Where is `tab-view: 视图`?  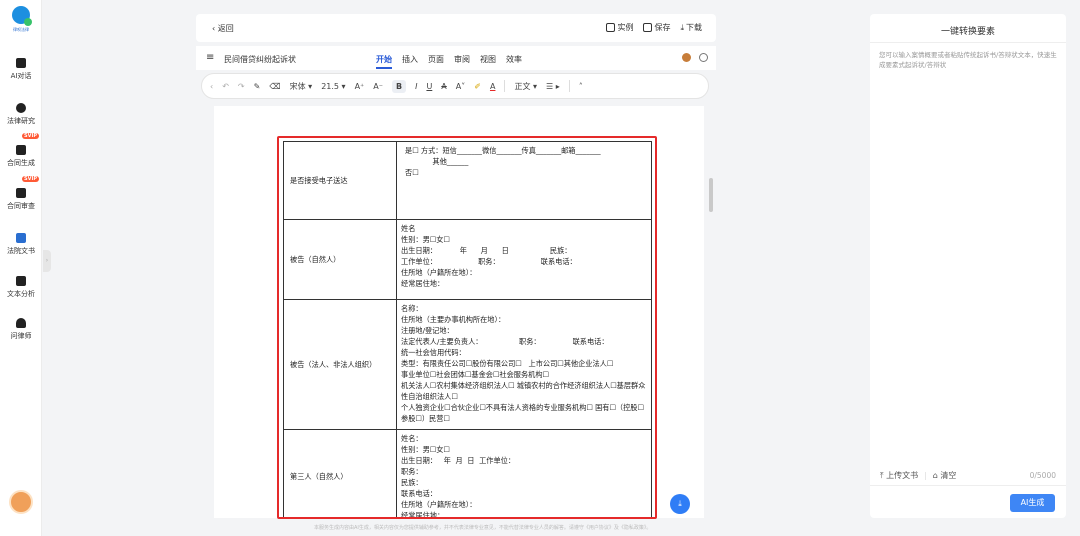 tab-view: 视图 is located at coordinates (488, 61).